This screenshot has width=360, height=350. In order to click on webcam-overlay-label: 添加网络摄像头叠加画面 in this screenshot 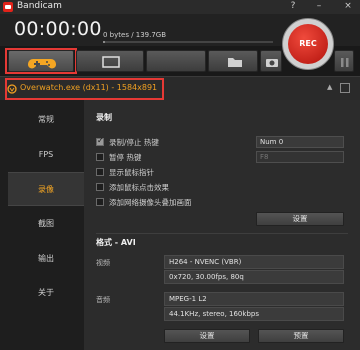, I will do `click(150, 202)`.